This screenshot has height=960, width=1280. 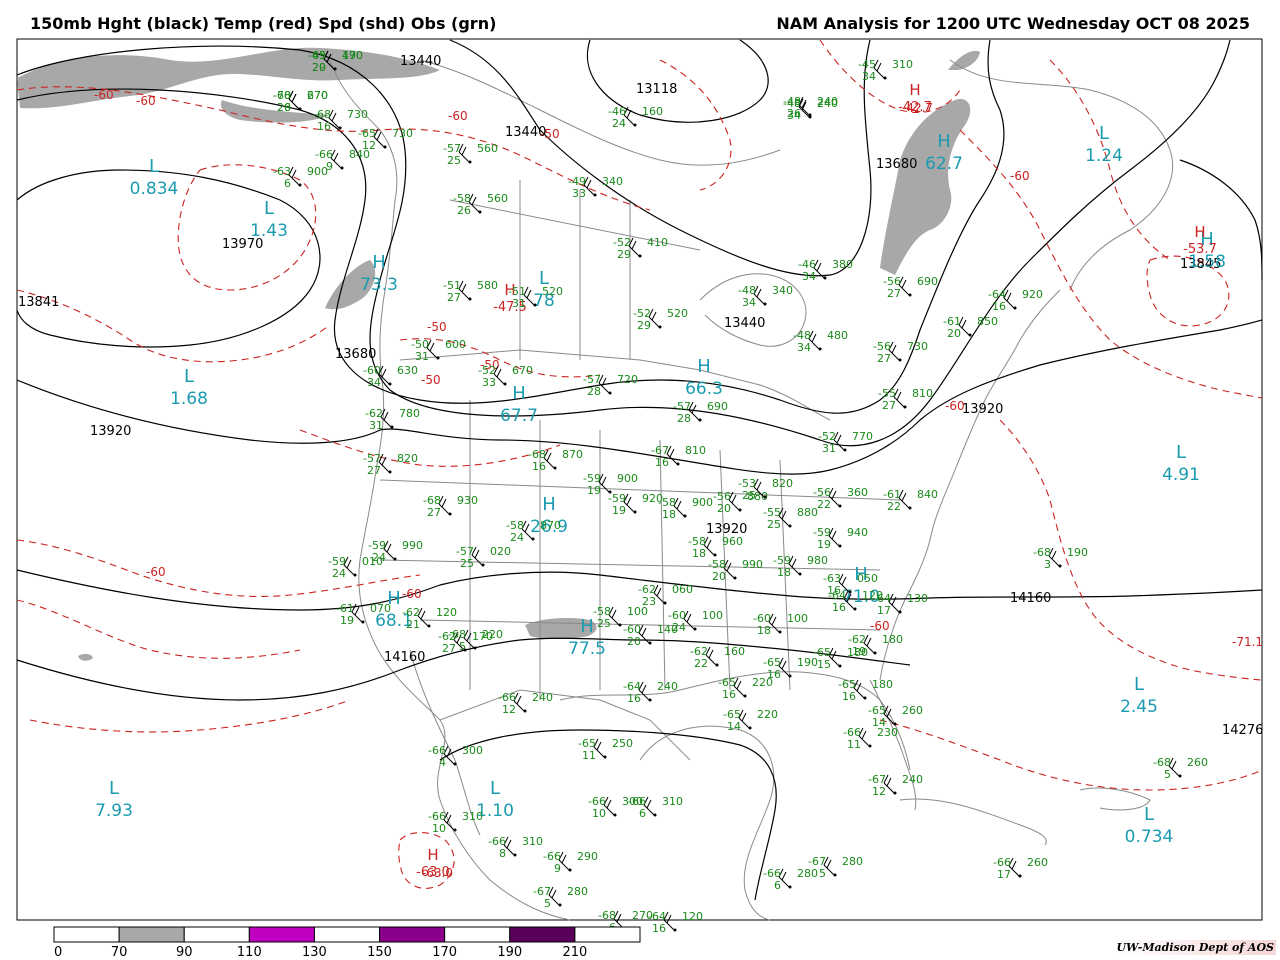 What do you see at coordinates (483, 557) in the screenshot?
I see `station-obs: -57 02025` at bounding box center [483, 557].